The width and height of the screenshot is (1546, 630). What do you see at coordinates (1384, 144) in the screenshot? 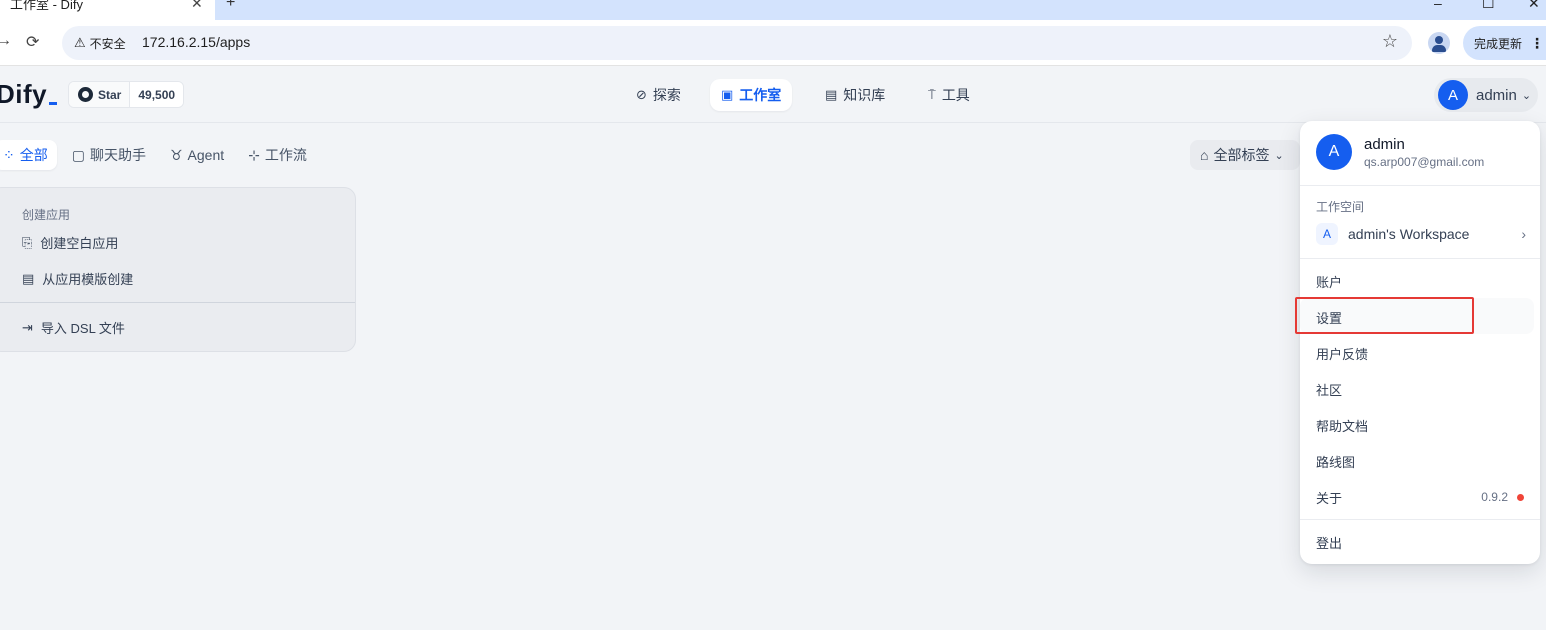
I see `menu-user-name: admin` at bounding box center [1384, 144].